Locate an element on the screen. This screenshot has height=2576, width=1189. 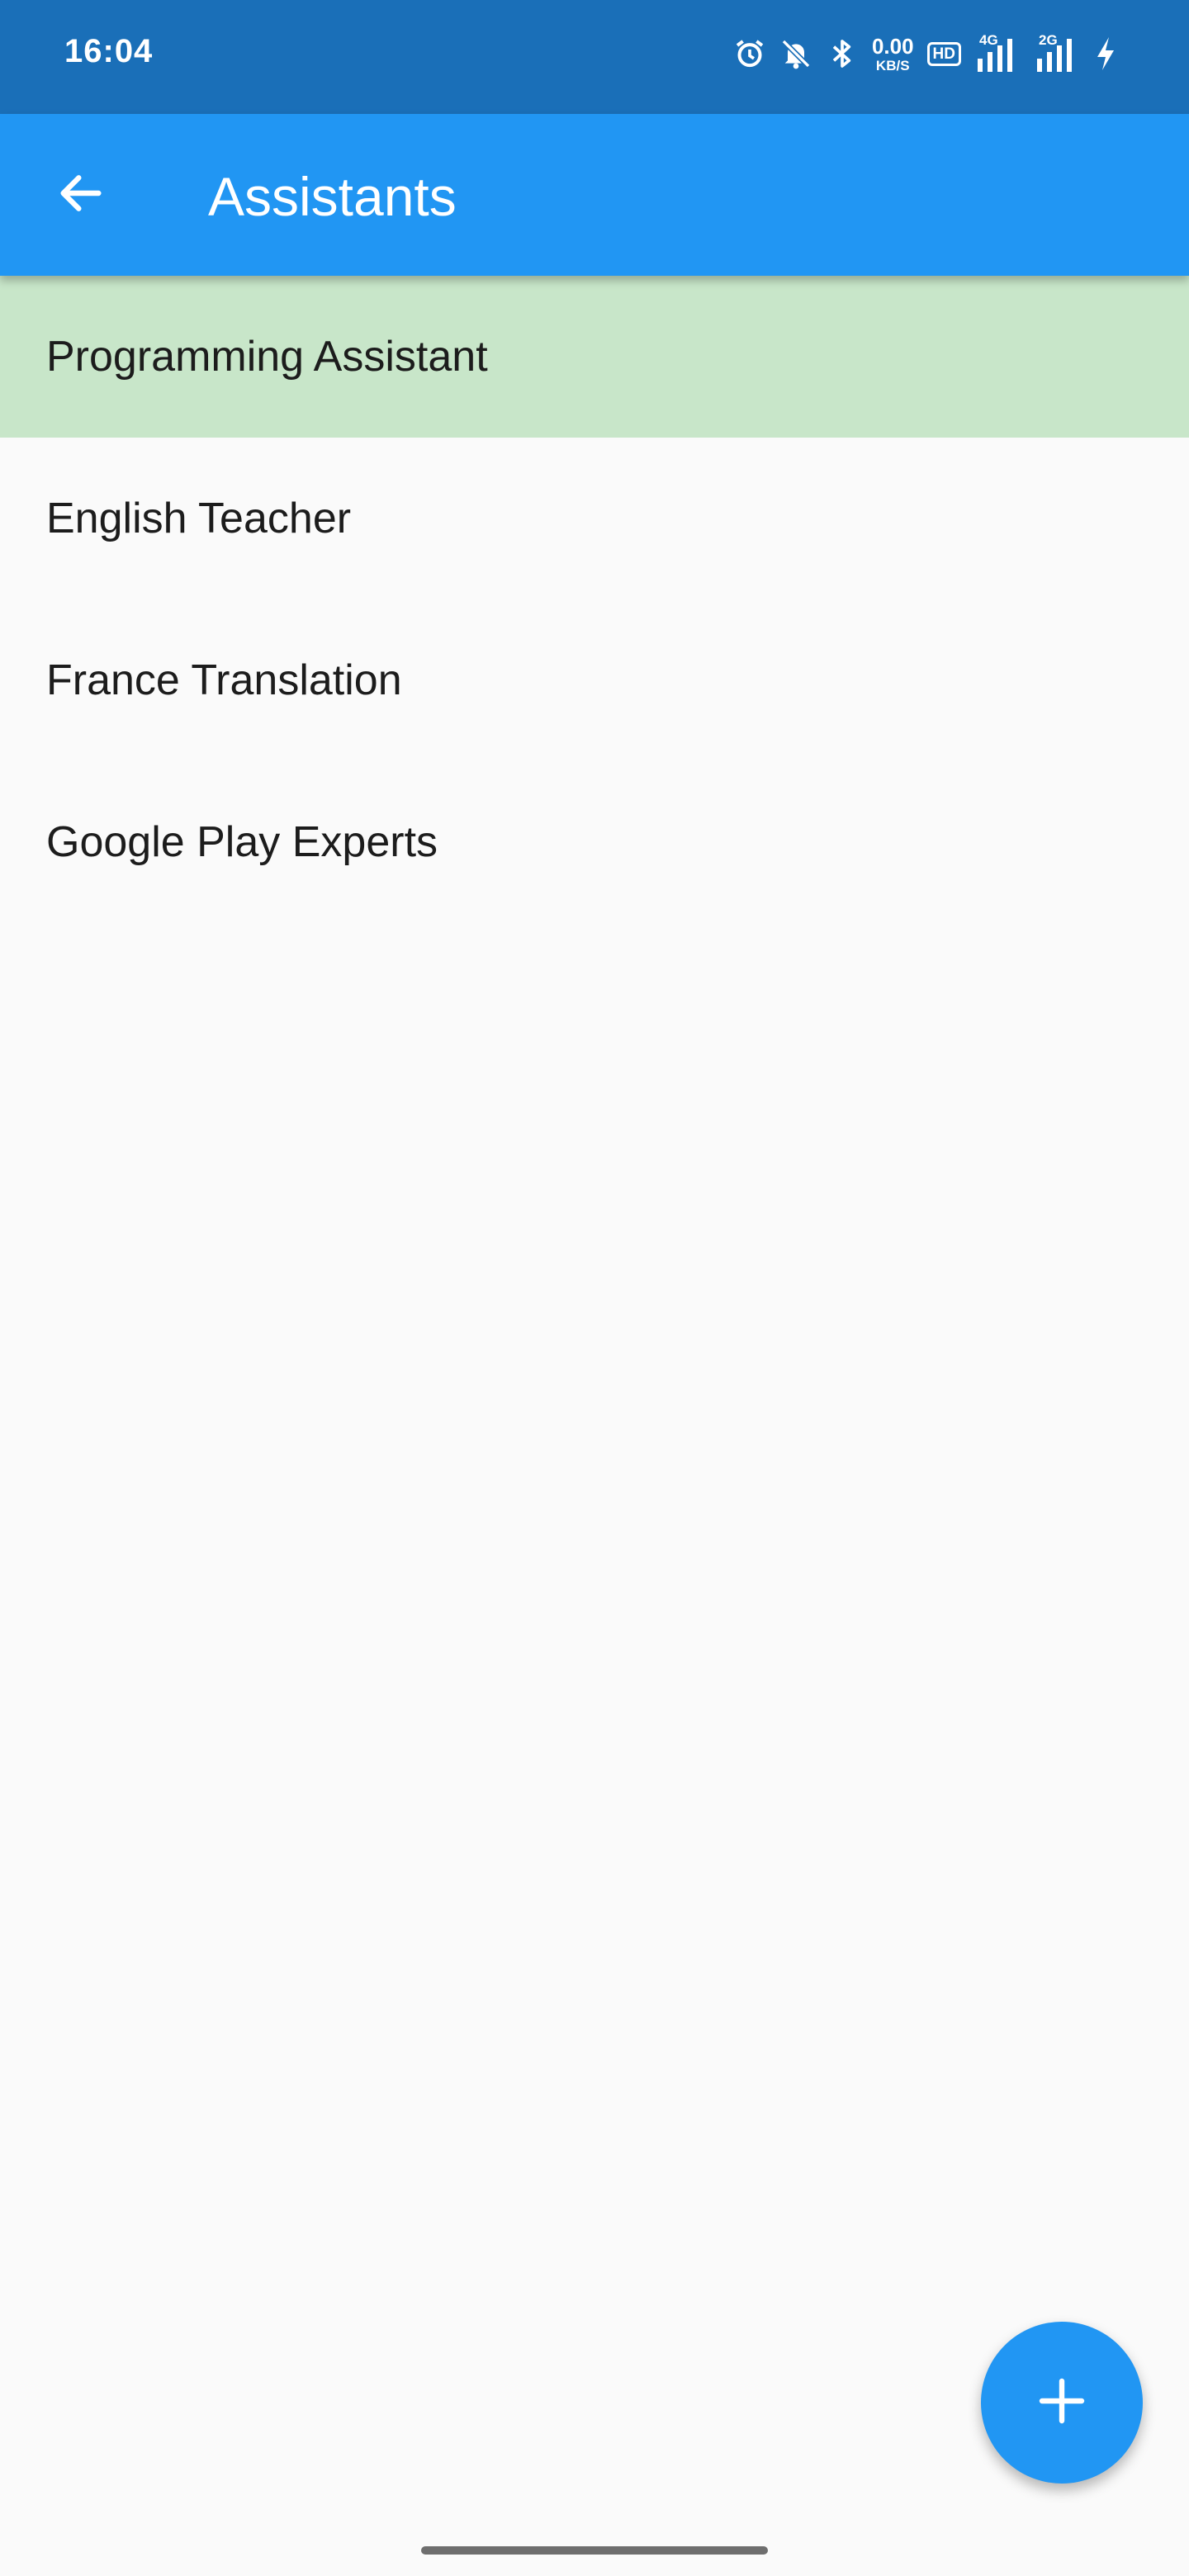
list-item-programming-assistant: Programming Assistant is located at coordinates (594, 357).